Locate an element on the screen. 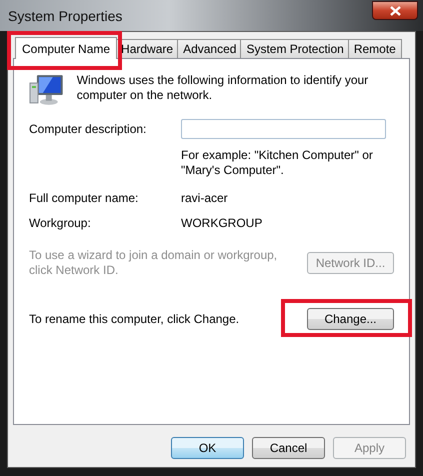 This screenshot has width=423, height=476. info-value: WORKGROUP is located at coordinates (222, 222).